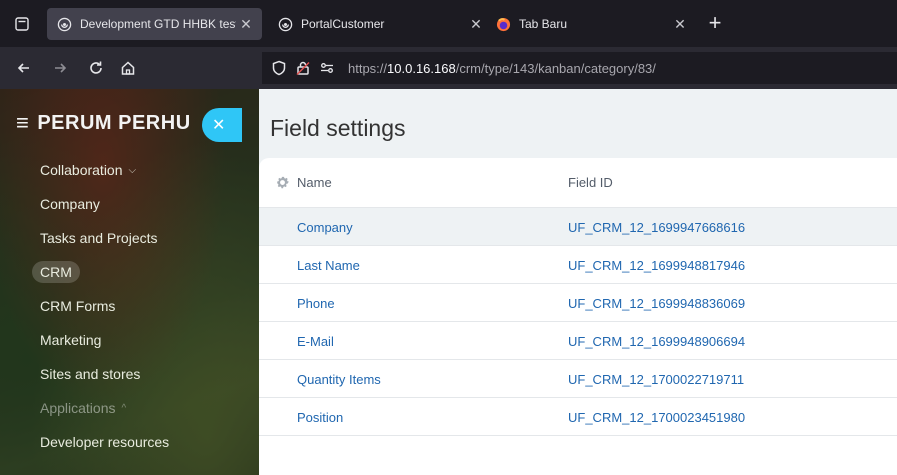 The width and height of the screenshot is (897, 475). Describe the element at coordinates (656, 265) in the screenshot. I see `field-id-link: UF_CRM_12_1699948817946` at that location.